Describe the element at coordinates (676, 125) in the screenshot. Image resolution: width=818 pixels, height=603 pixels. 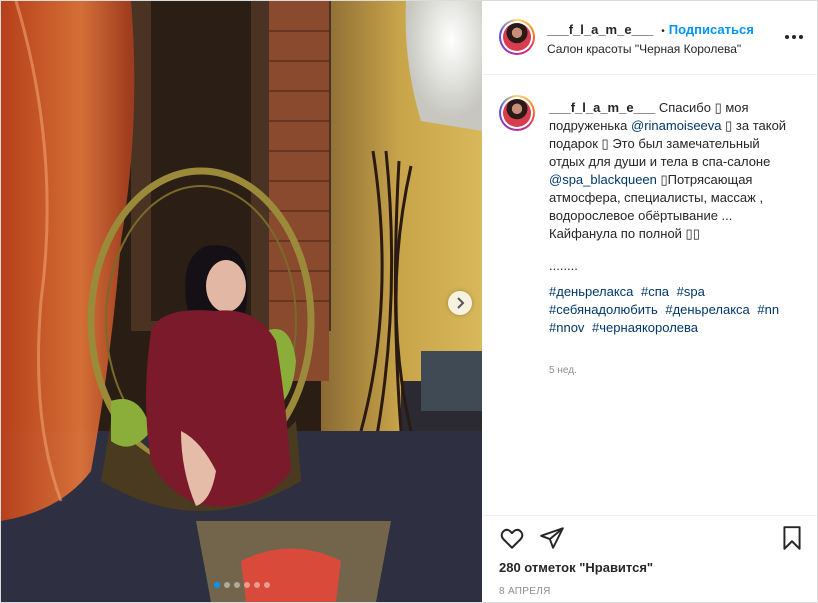
I see `mention-link: @rinamoiseeva` at that location.